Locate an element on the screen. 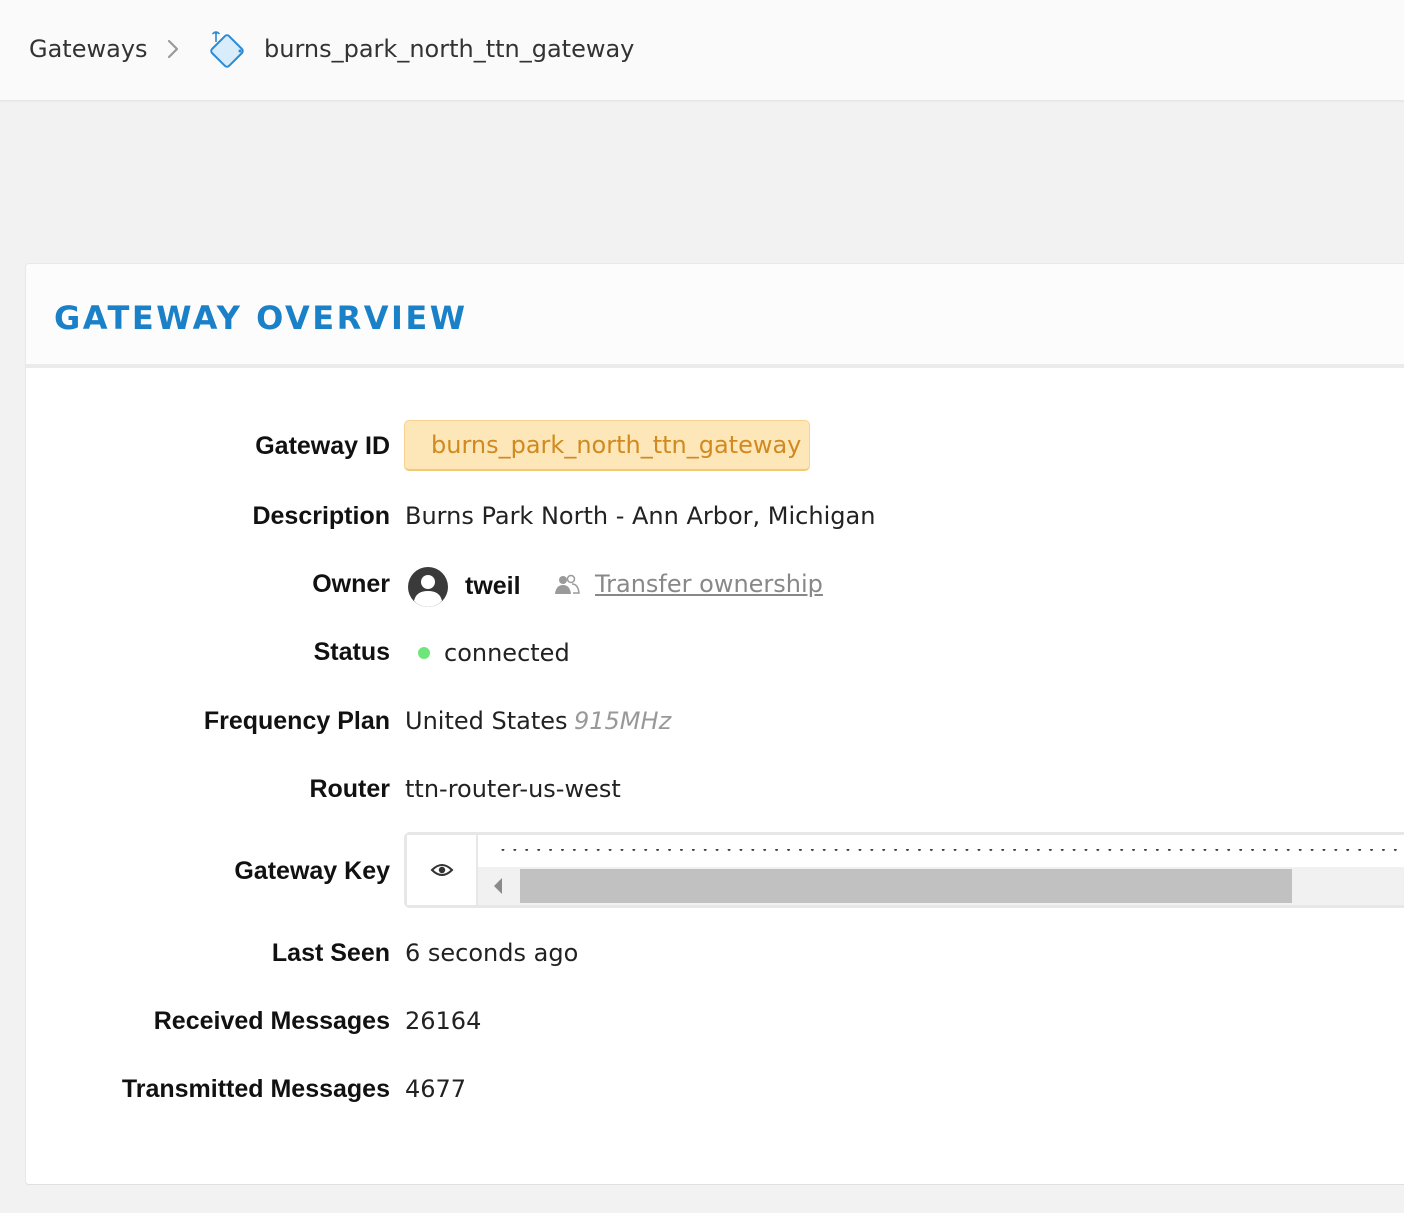 The image size is (1404, 1213). owner-label: Owner is located at coordinates (351, 584).